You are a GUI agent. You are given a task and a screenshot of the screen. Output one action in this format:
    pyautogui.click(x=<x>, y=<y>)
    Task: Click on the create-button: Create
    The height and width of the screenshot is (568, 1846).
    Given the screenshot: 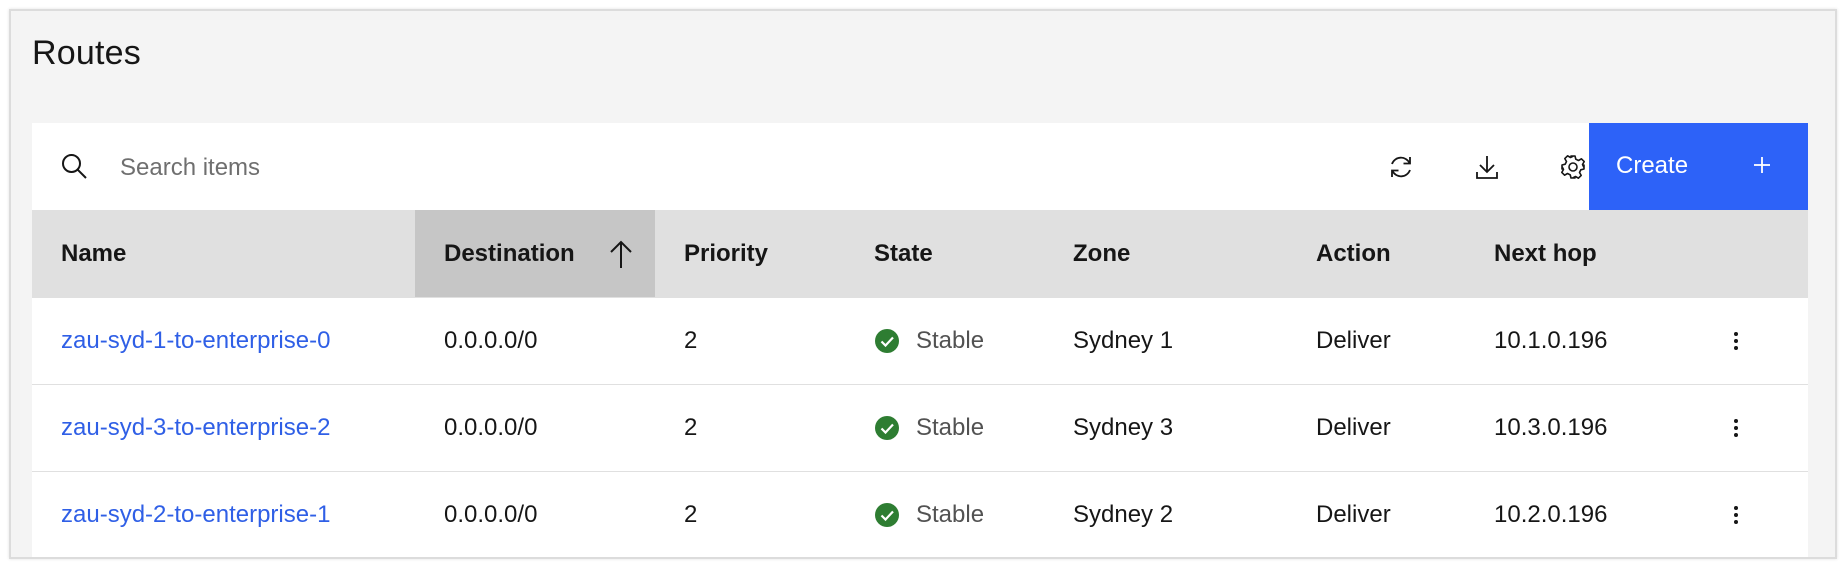 What is the action you would take?
    pyautogui.click(x=1698, y=166)
    